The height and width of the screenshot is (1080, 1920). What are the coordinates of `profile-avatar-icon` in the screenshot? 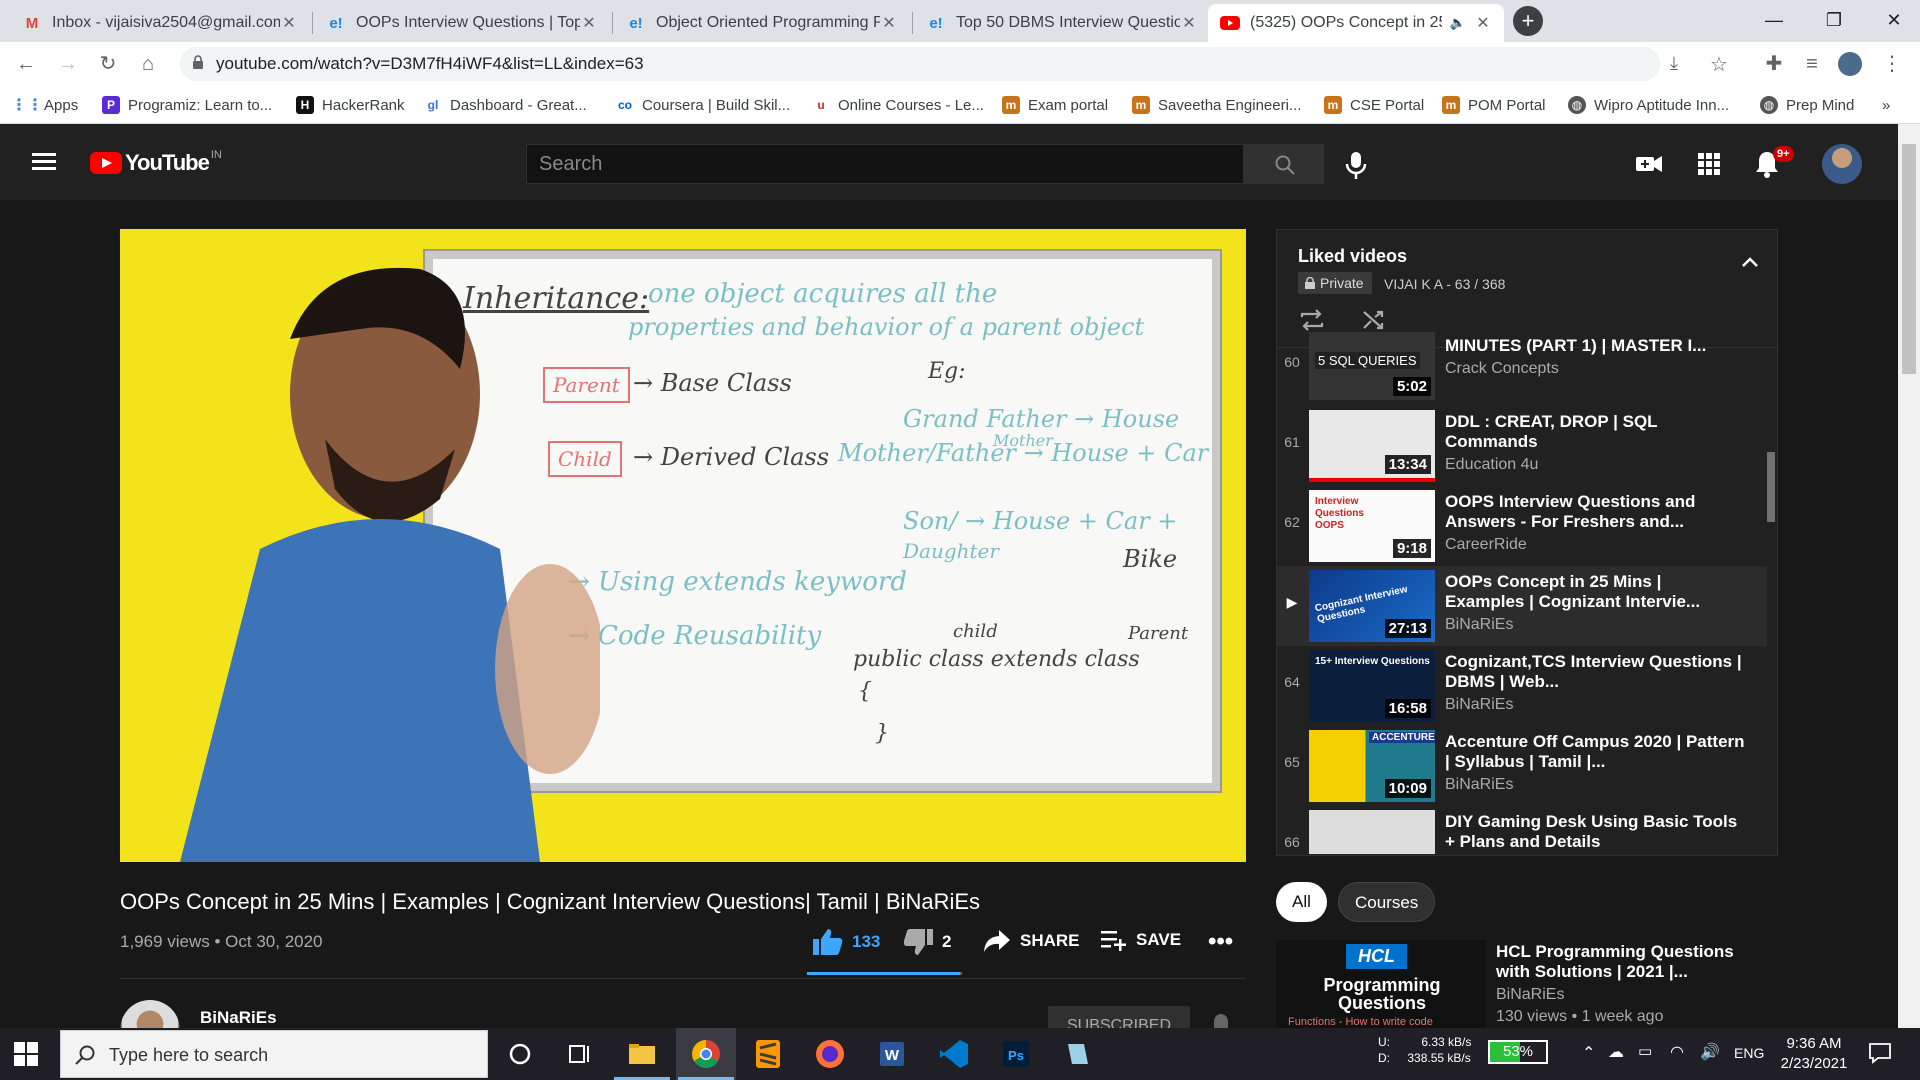 It's located at (1850, 64).